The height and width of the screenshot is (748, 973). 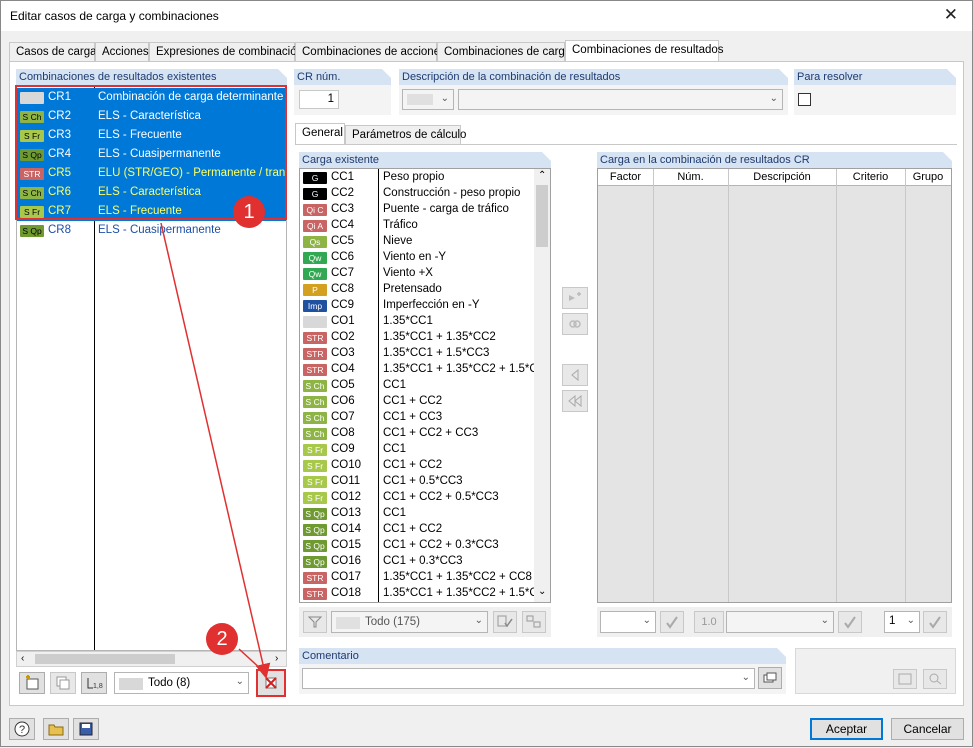 What do you see at coordinates (222, 639) in the screenshot?
I see `step-marker-2: 2` at bounding box center [222, 639].